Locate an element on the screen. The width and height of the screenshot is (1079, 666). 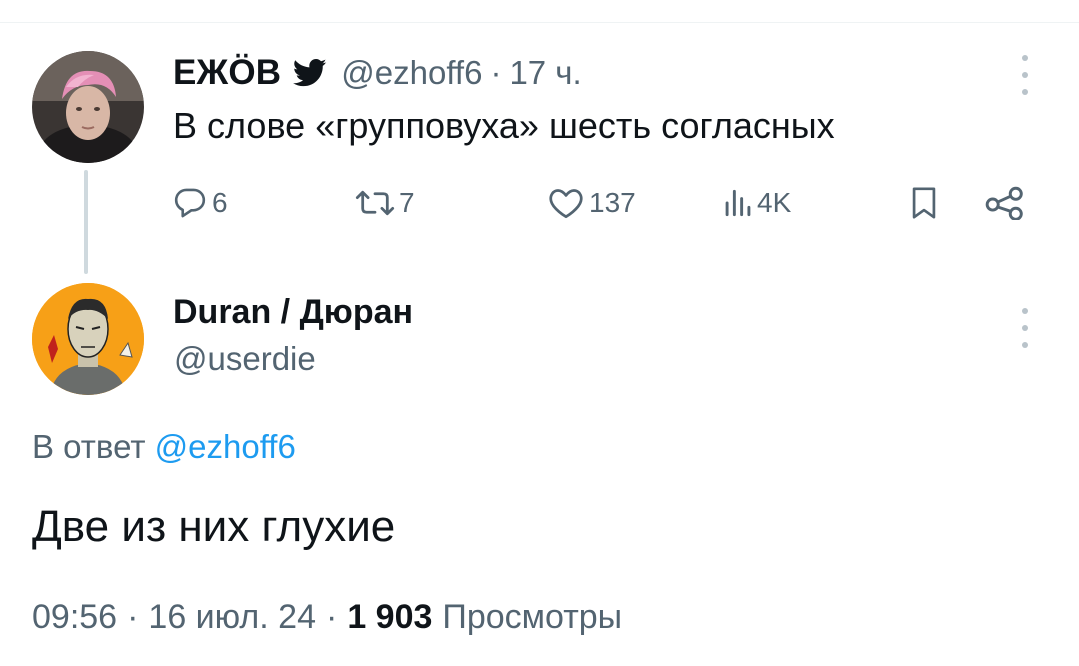
like-count: 137 is located at coordinates (612, 202).